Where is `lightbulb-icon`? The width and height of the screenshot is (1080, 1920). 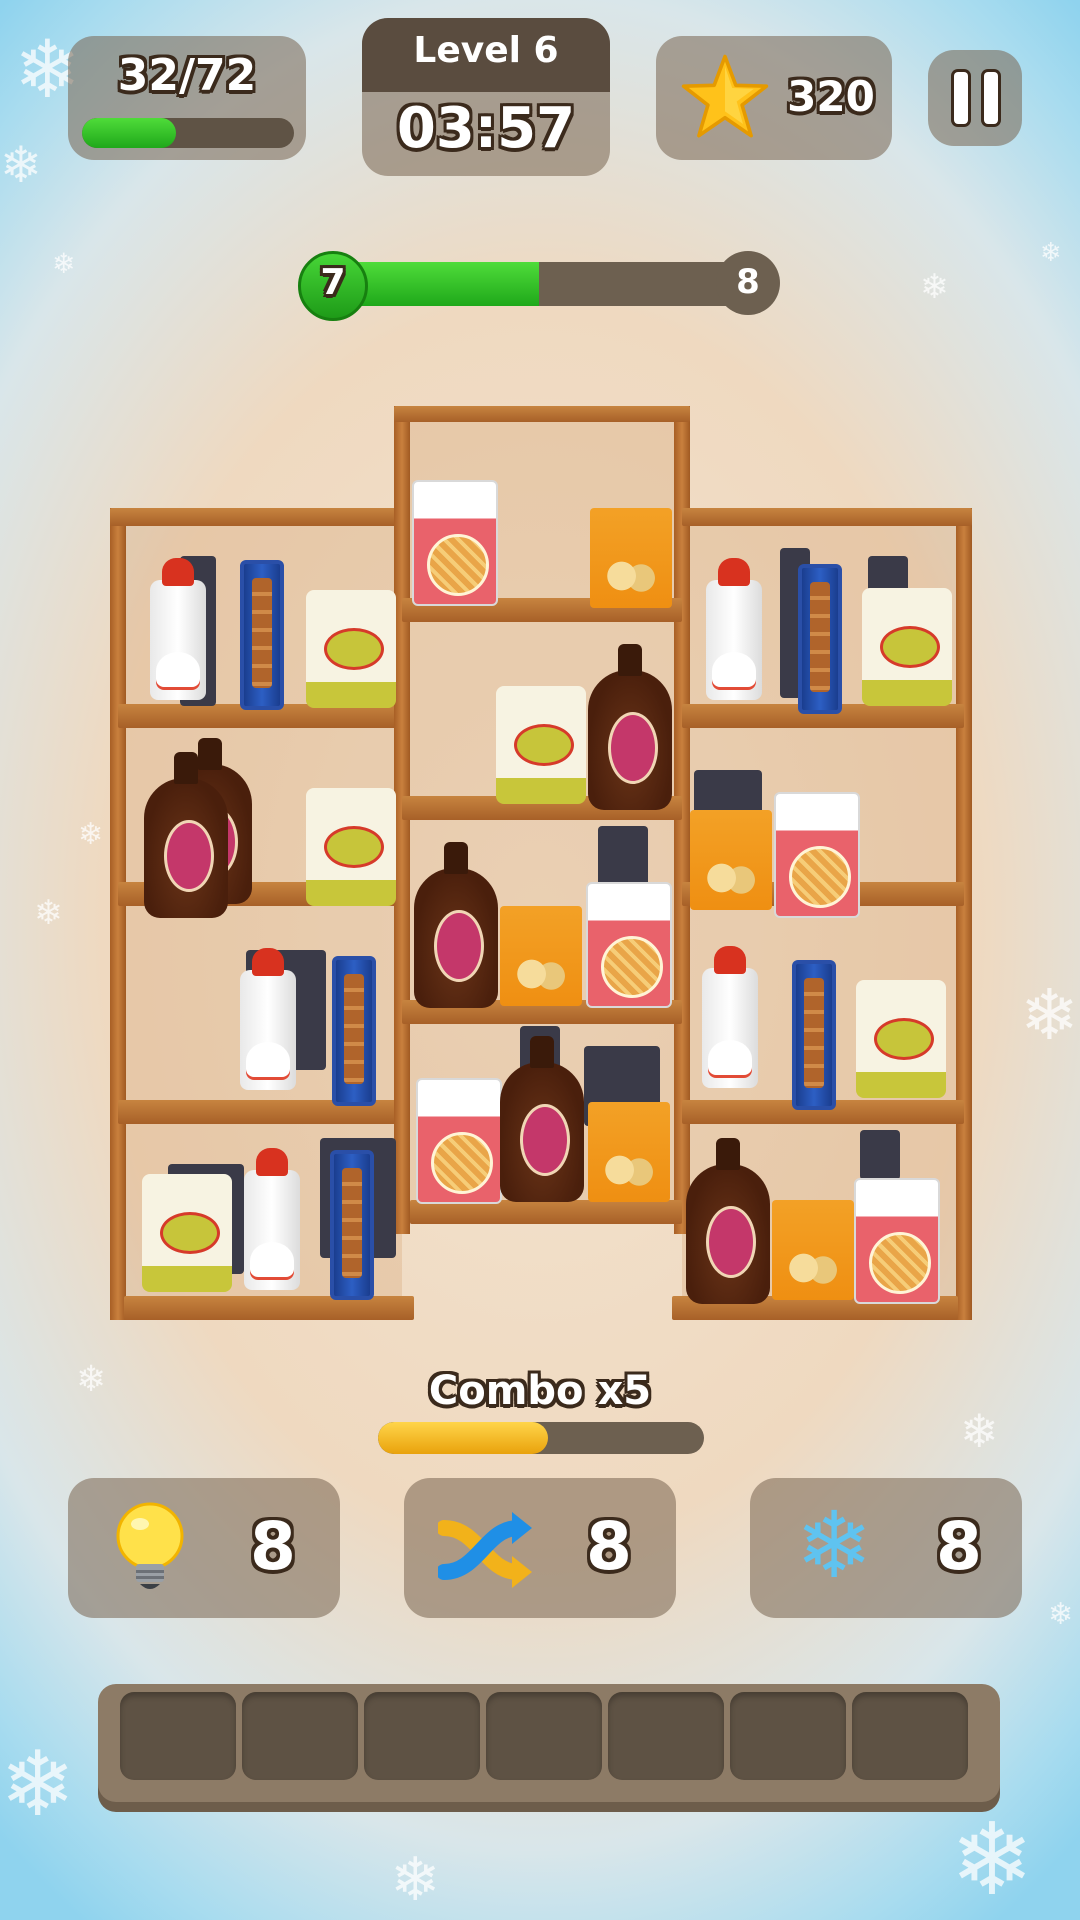
lightbulb-icon is located at coordinates (150, 1550).